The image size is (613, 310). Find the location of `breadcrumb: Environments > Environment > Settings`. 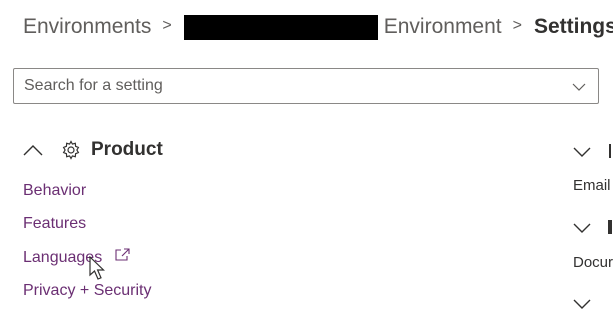

breadcrumb: Environments > Environment > Settings is located at coordinates (318, 27).